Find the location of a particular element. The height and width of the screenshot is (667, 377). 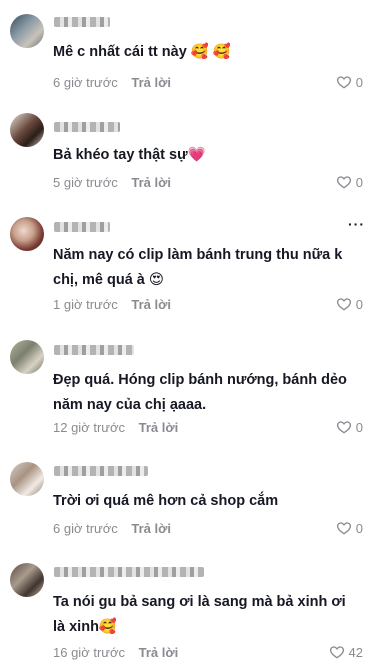

comment-time: 16 giờ trước is located at coordinates (89, 652).